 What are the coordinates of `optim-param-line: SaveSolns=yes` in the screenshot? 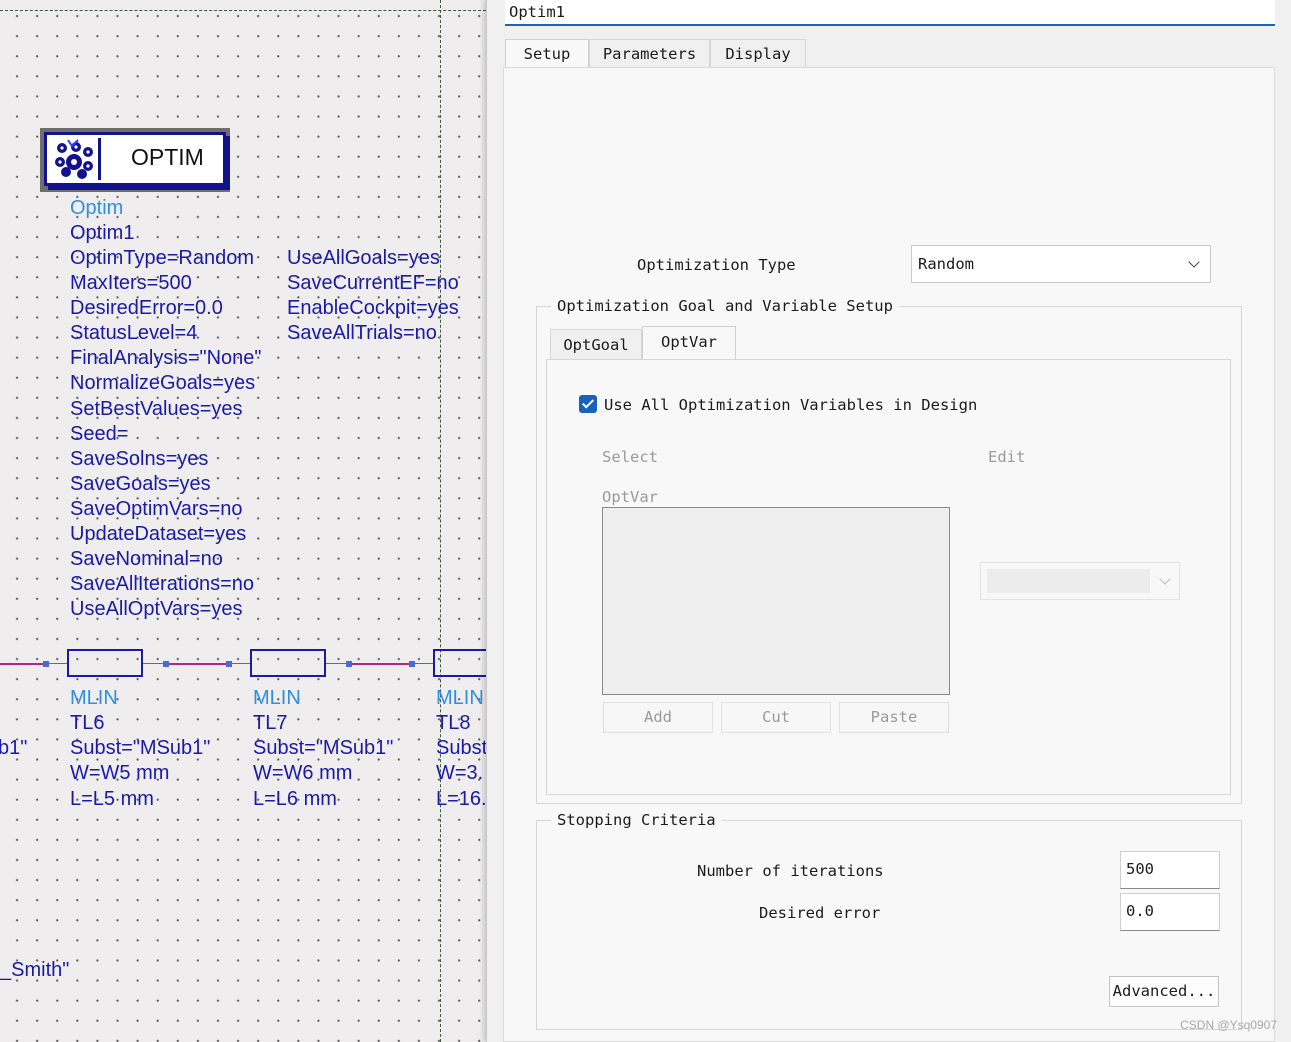 It's located at (139, 458).